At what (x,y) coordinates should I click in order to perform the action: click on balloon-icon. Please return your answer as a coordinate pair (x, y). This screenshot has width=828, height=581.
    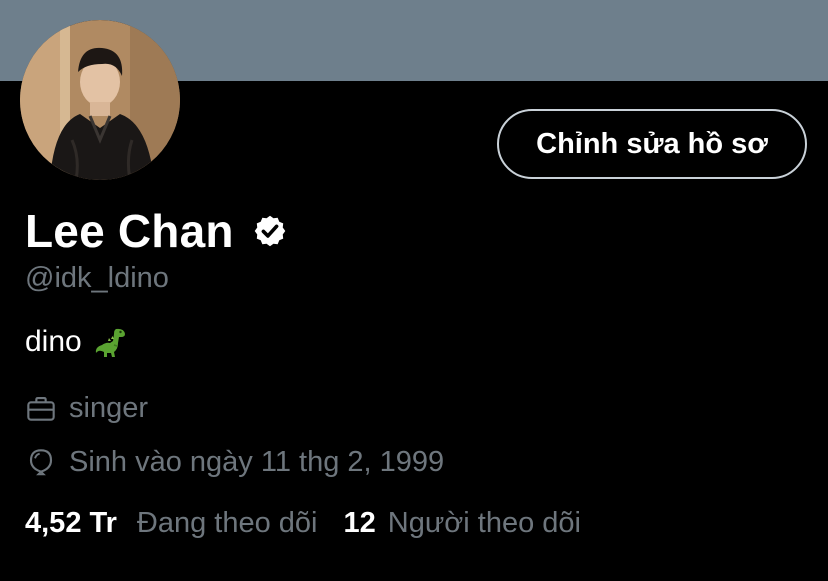
    Looking at the image, I should click on (41, 461).